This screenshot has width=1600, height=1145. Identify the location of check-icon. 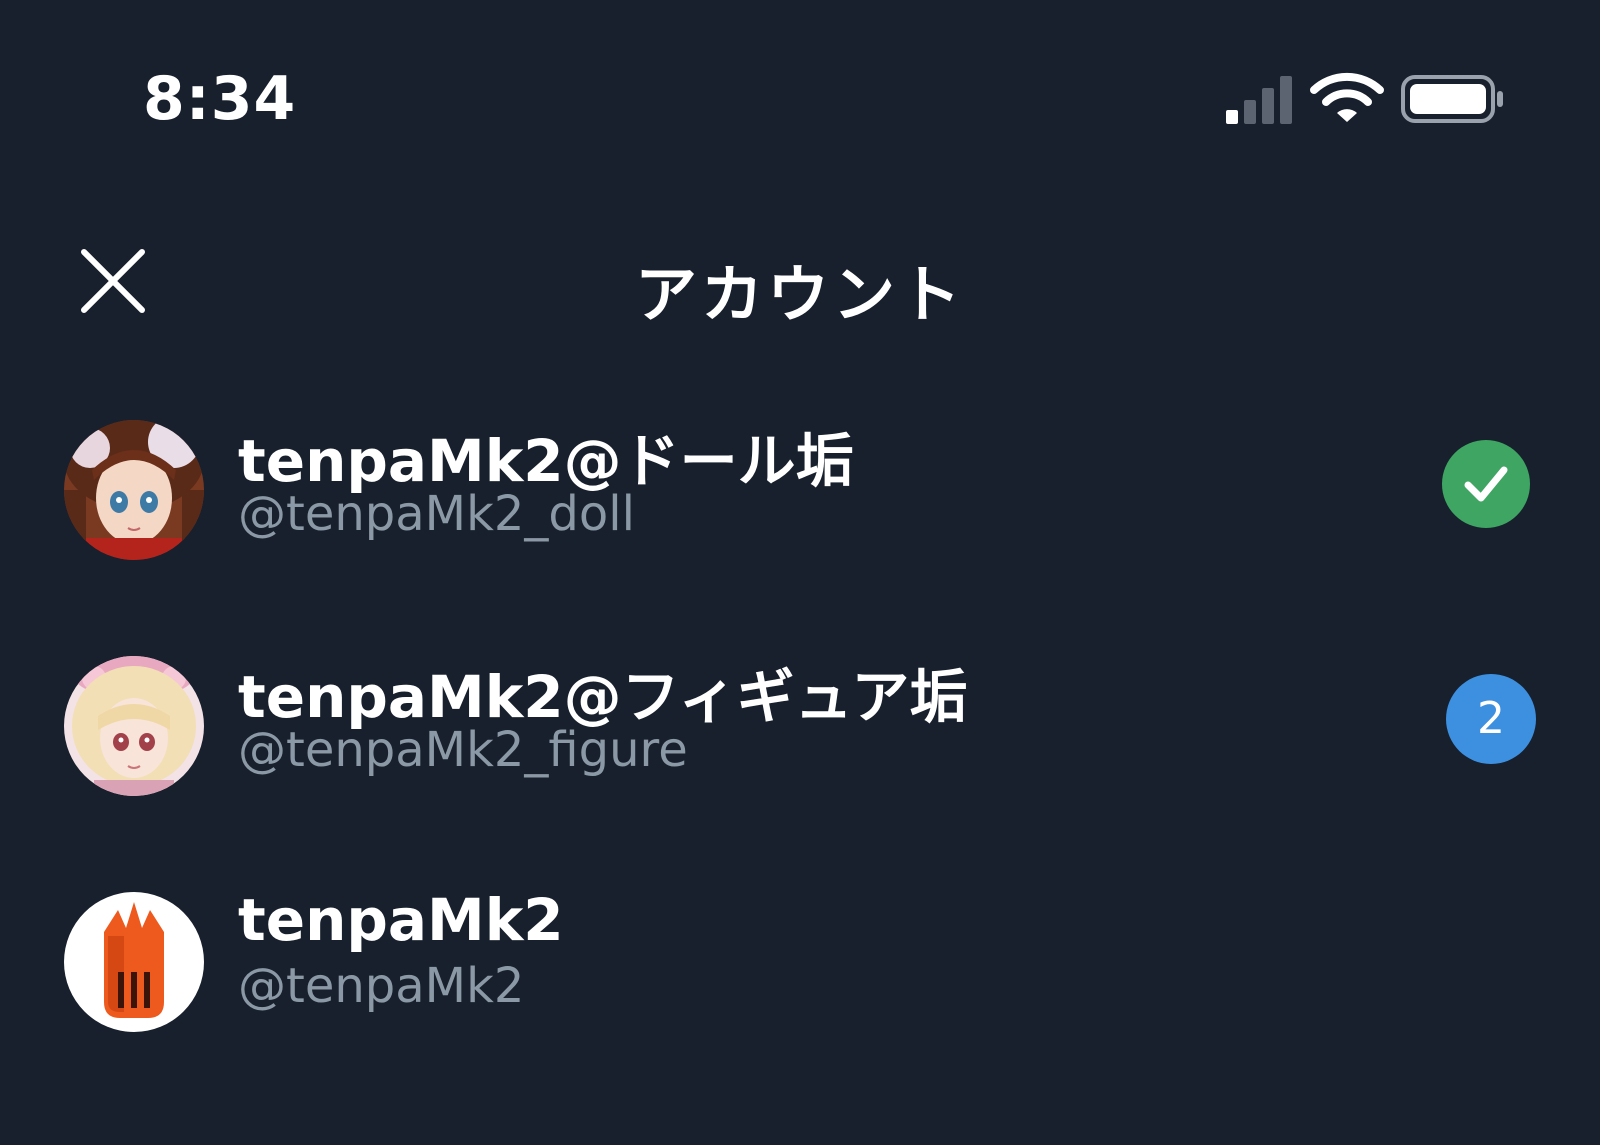
(1486, 484).